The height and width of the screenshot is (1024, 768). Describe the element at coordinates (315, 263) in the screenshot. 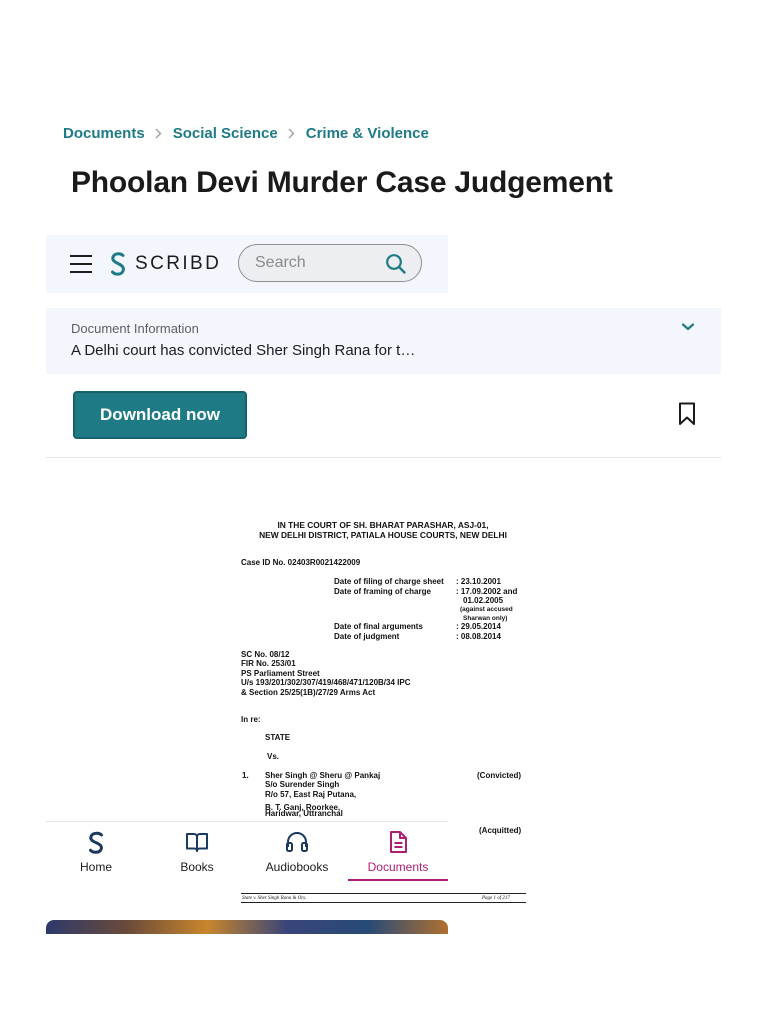

I see `search-input` at that location.